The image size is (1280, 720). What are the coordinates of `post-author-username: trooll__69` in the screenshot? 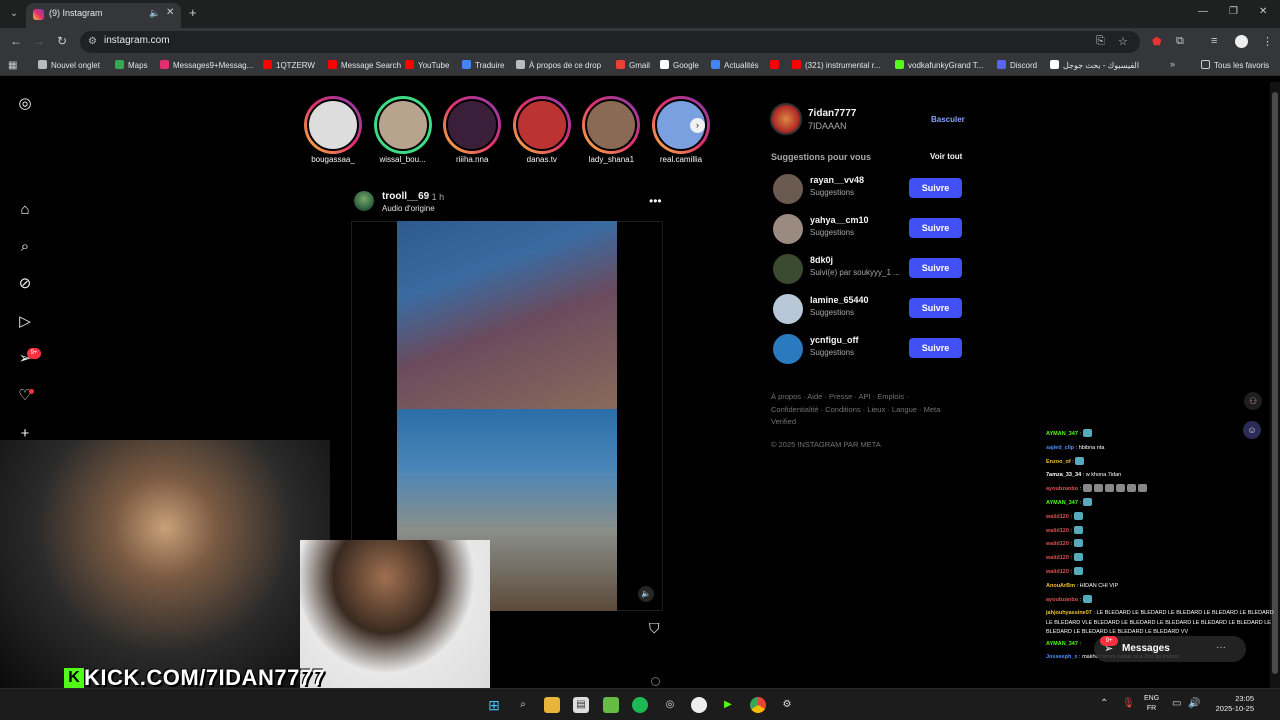 It's located at (405, 196).